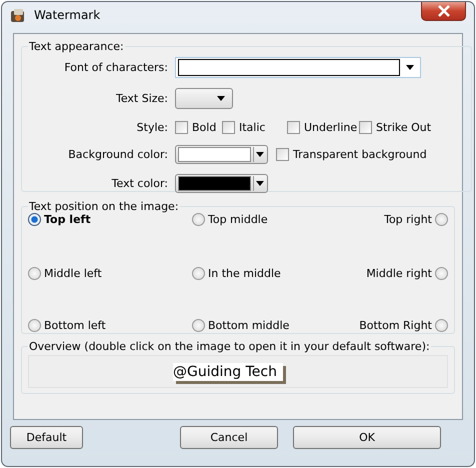  I want to click on radio-button: Bottom Right, so click(402, 325).